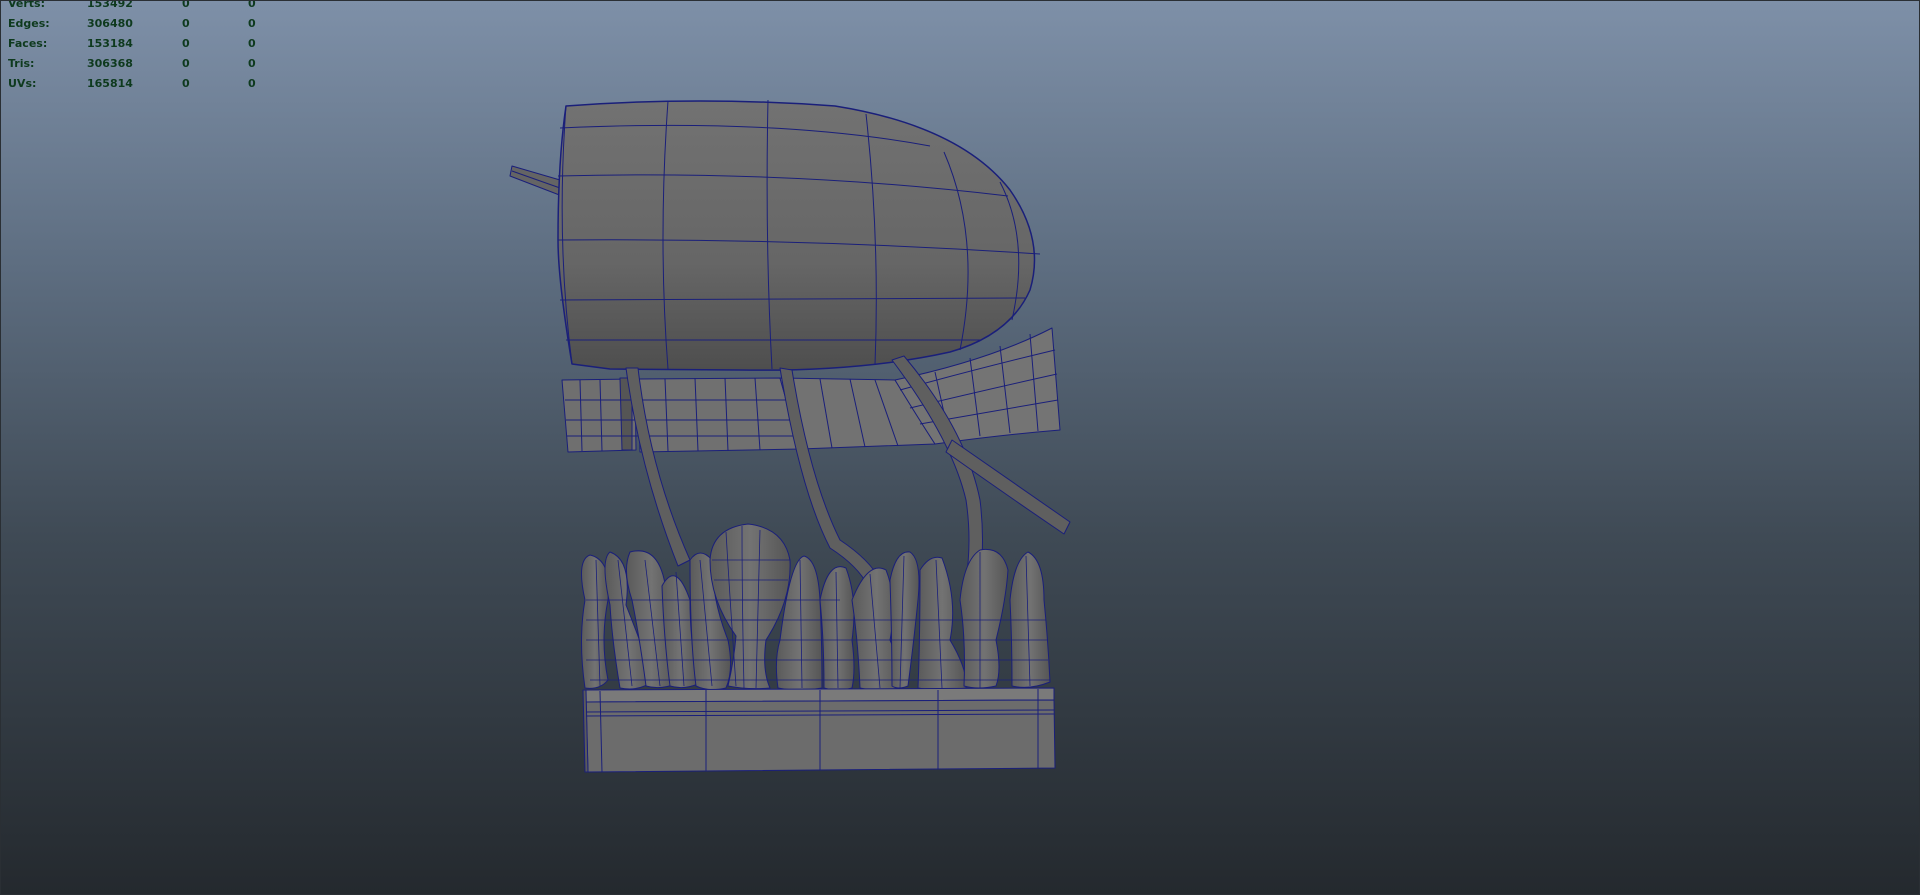 This screenshot has height=895, width=1920. What do you see at coordinates (536, 181) in the screenshot?
I see `antenna-mesh` at bounding box center [536, 181].